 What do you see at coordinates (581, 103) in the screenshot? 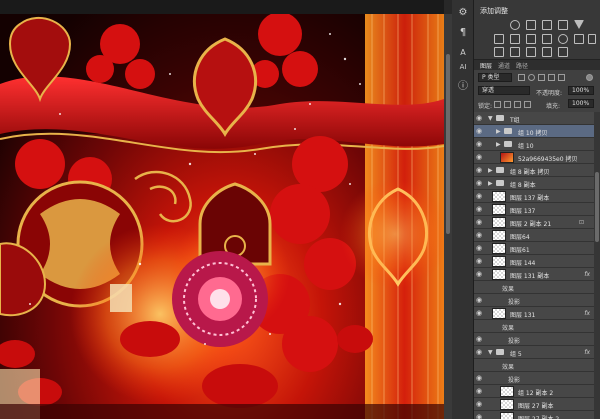
I see `fill-input: 100%` at bounding box center [581, 103].